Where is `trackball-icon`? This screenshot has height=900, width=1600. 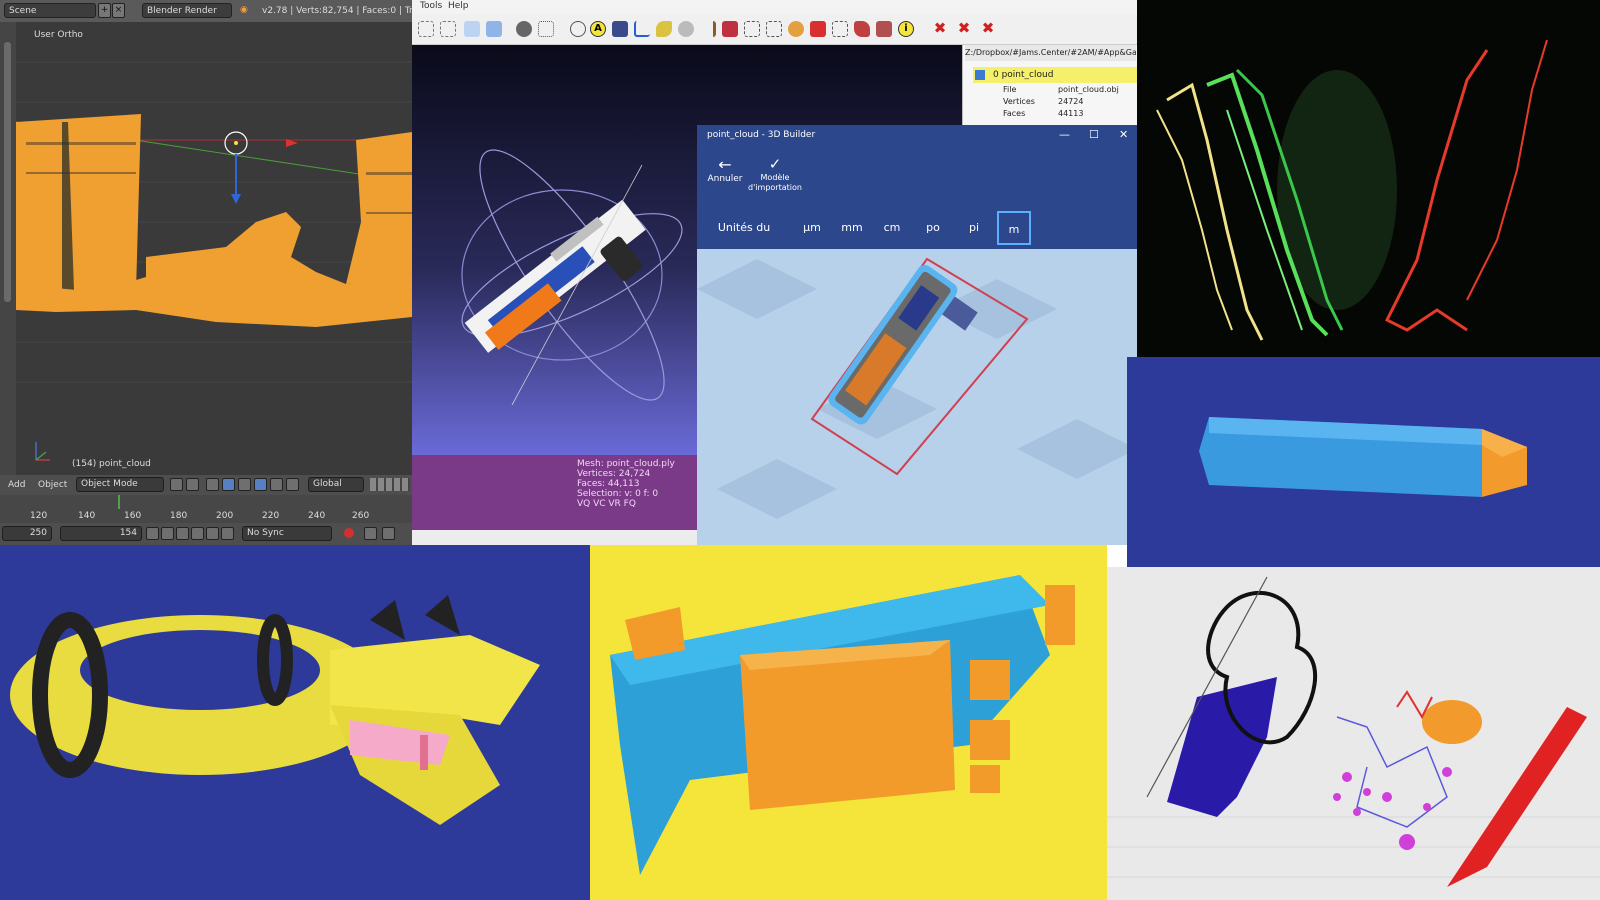
trackball-icon is located at coordinates (578, 29).